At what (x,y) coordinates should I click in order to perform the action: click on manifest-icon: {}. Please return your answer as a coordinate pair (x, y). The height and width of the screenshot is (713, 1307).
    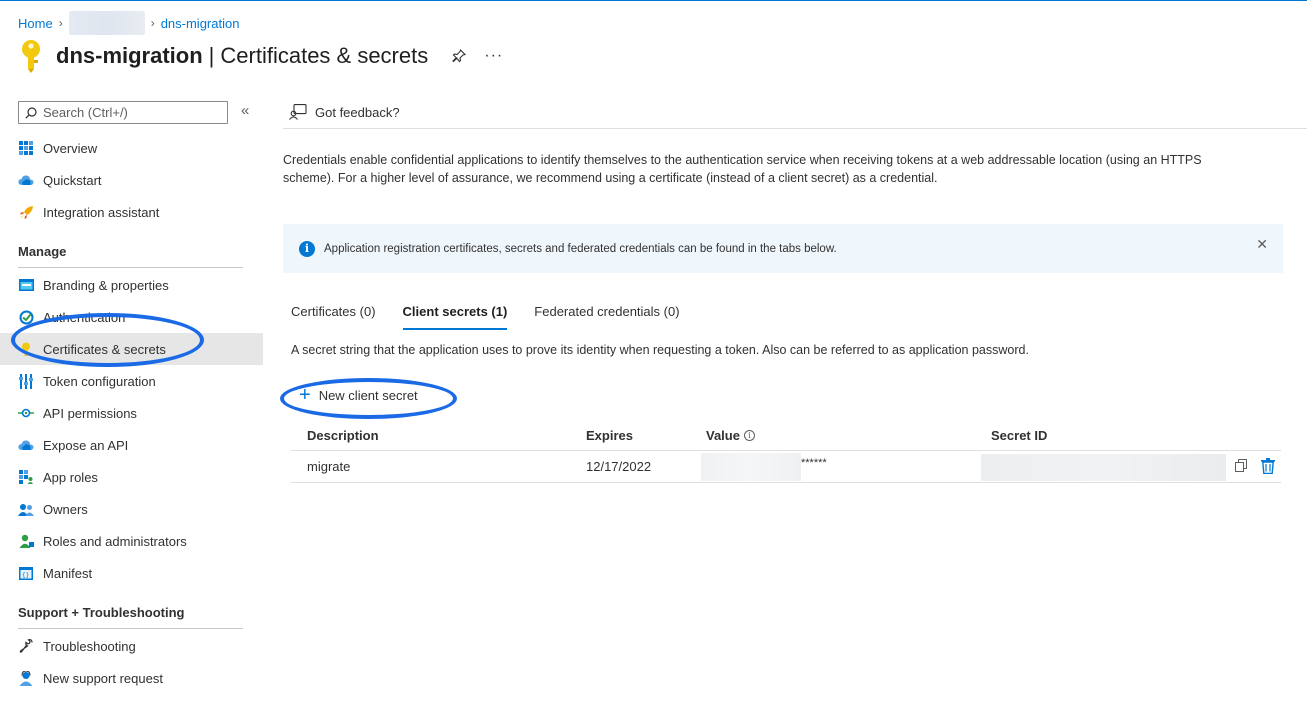
    Looking at the image, I should click on (26, 573).